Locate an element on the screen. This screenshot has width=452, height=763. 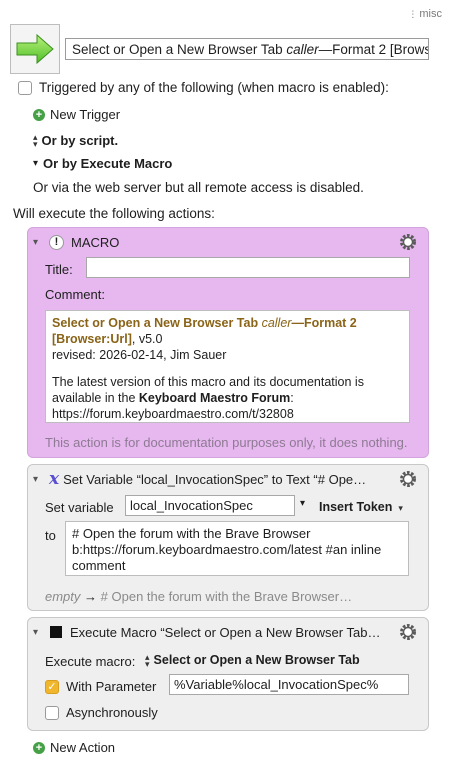
green-arrow-icon is located at coordinates (35, 49).